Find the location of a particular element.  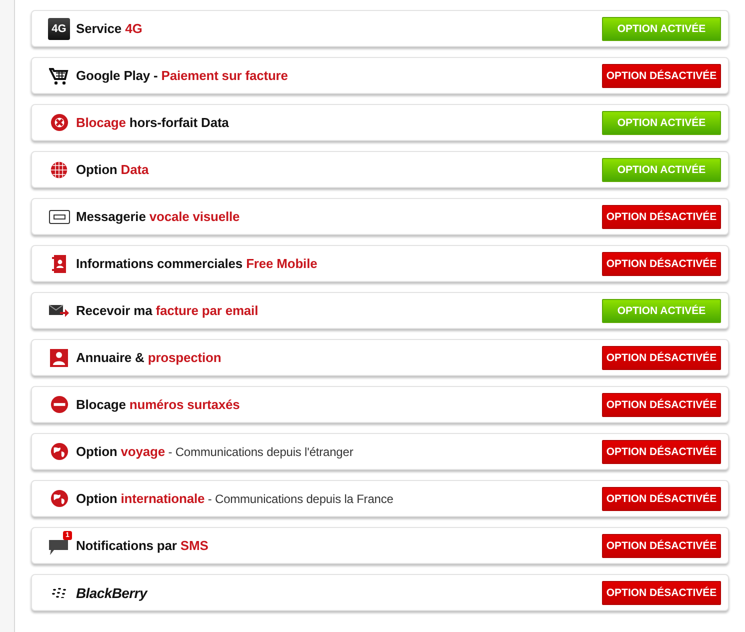

option-label: Option voyage - Communications depuis l'étranger is located at coordinates (215, 451).